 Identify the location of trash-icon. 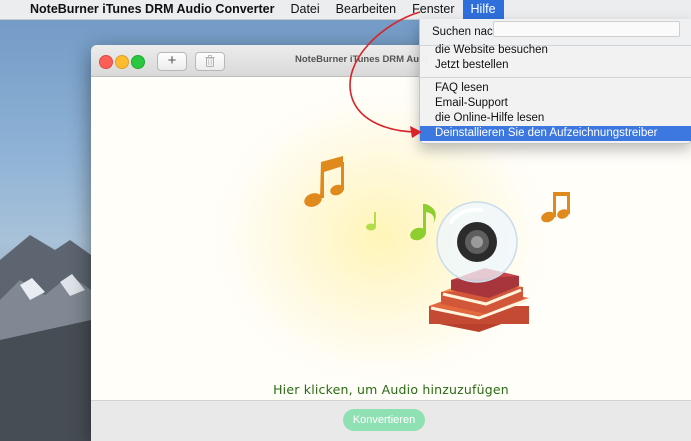
(210, 61).